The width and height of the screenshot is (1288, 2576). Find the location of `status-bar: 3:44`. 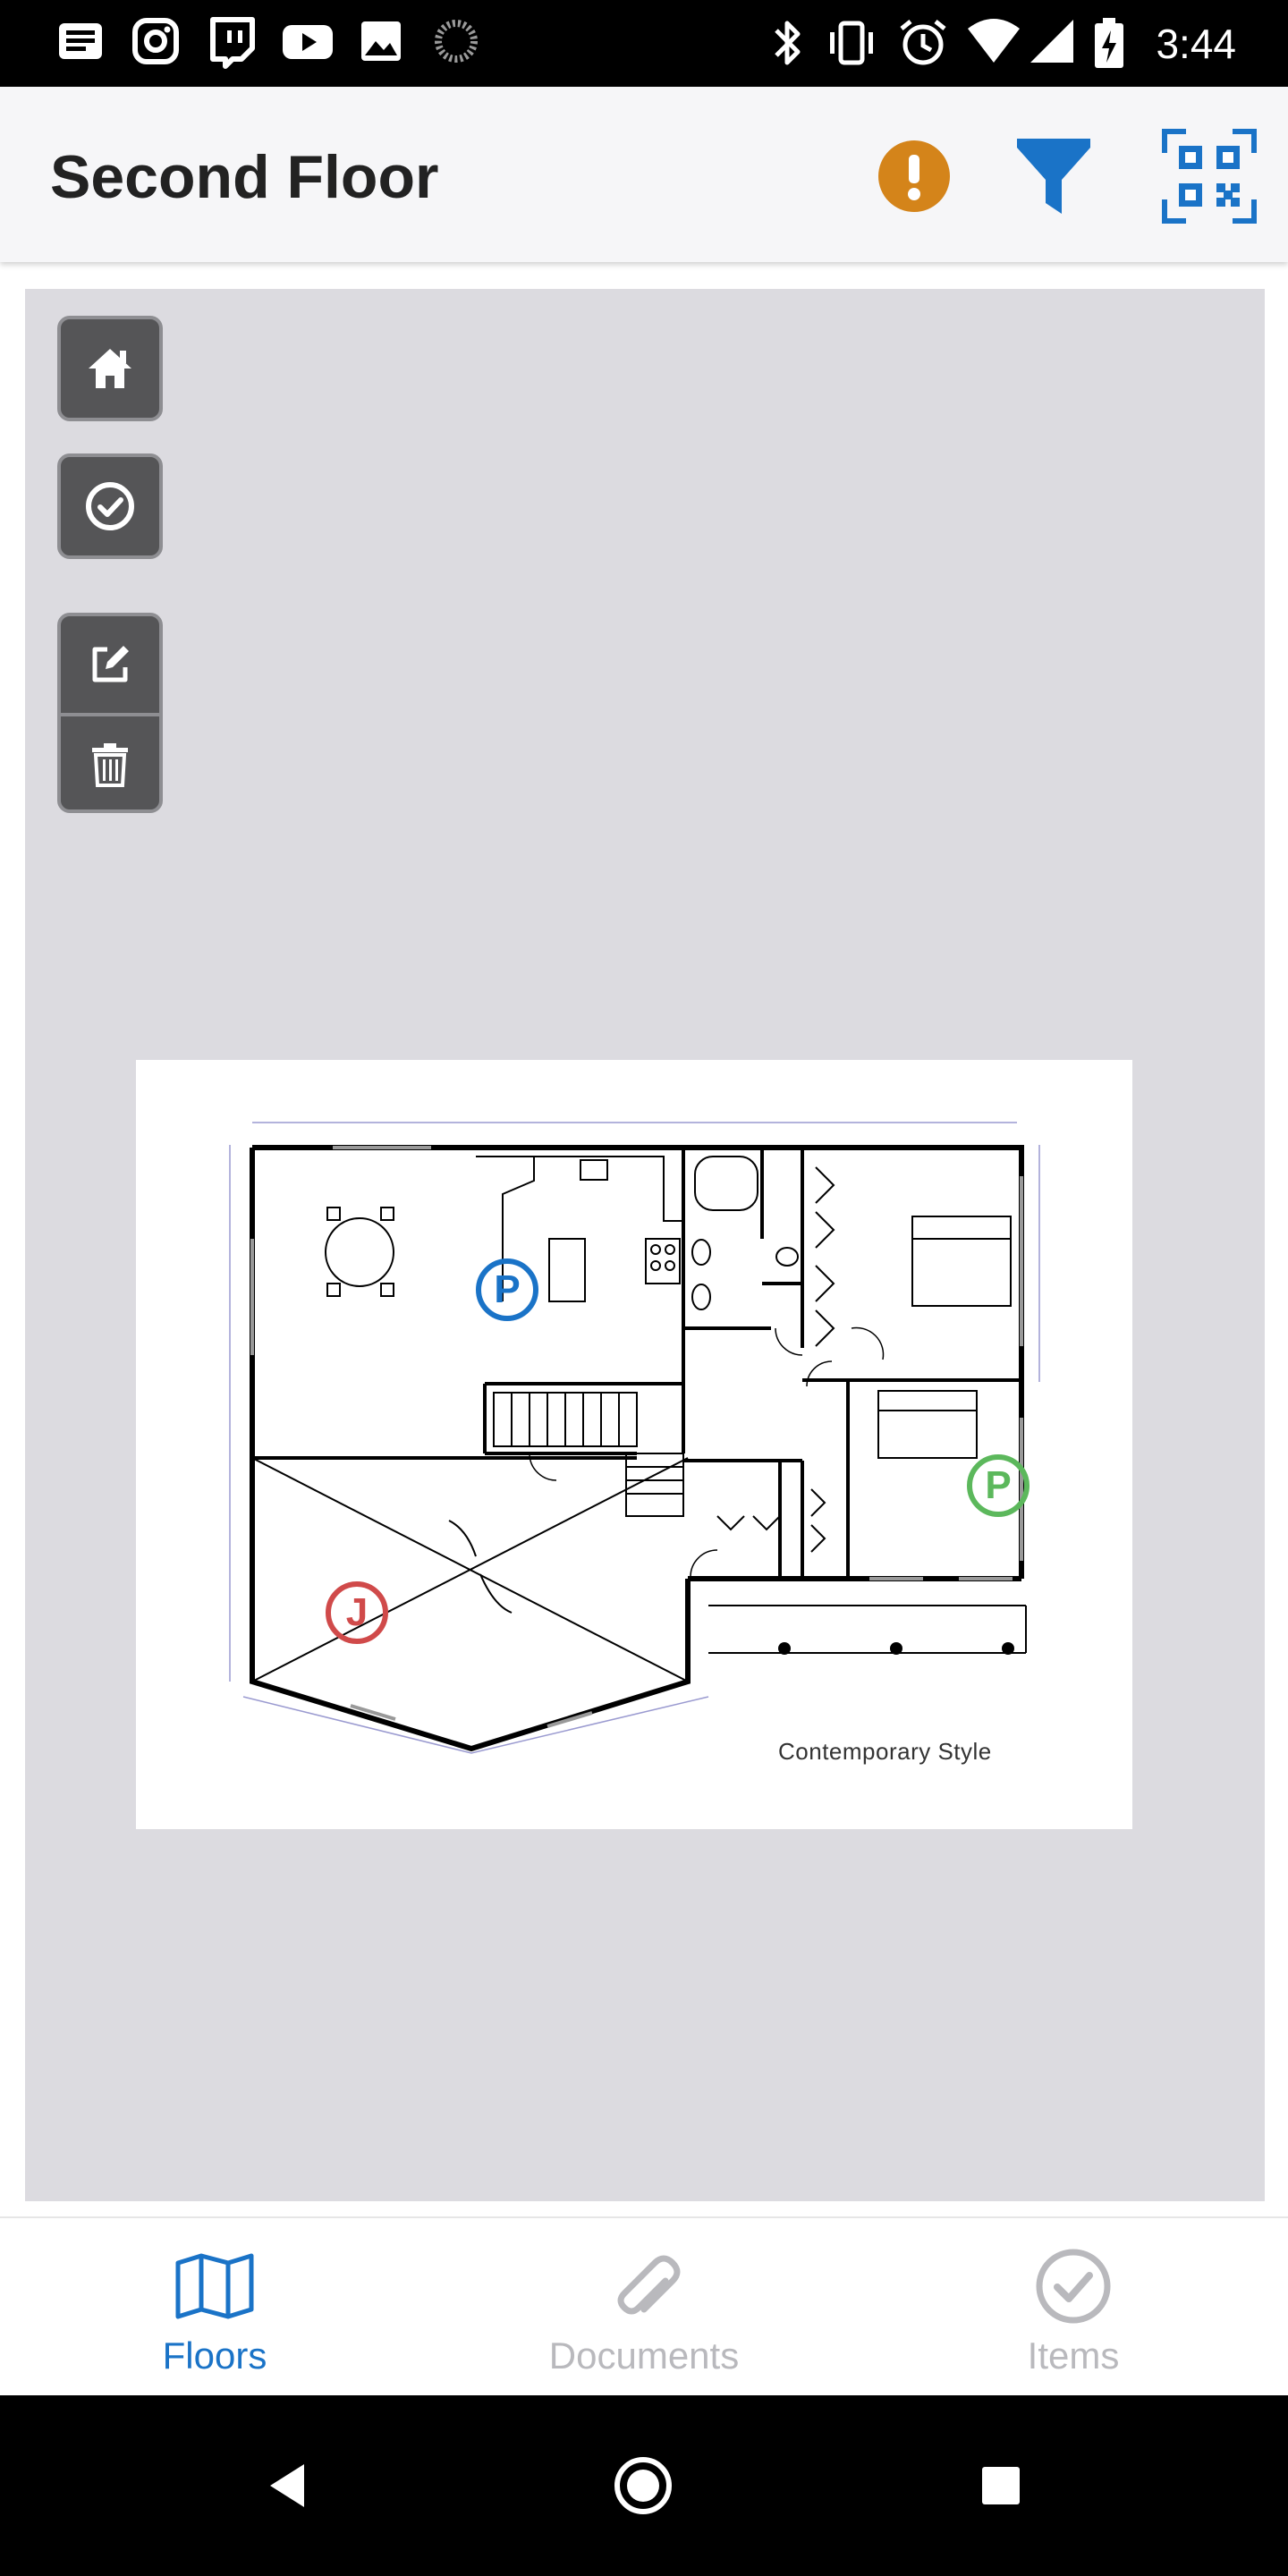

status-bar: 3:44 is located at coordinates (644, 43).